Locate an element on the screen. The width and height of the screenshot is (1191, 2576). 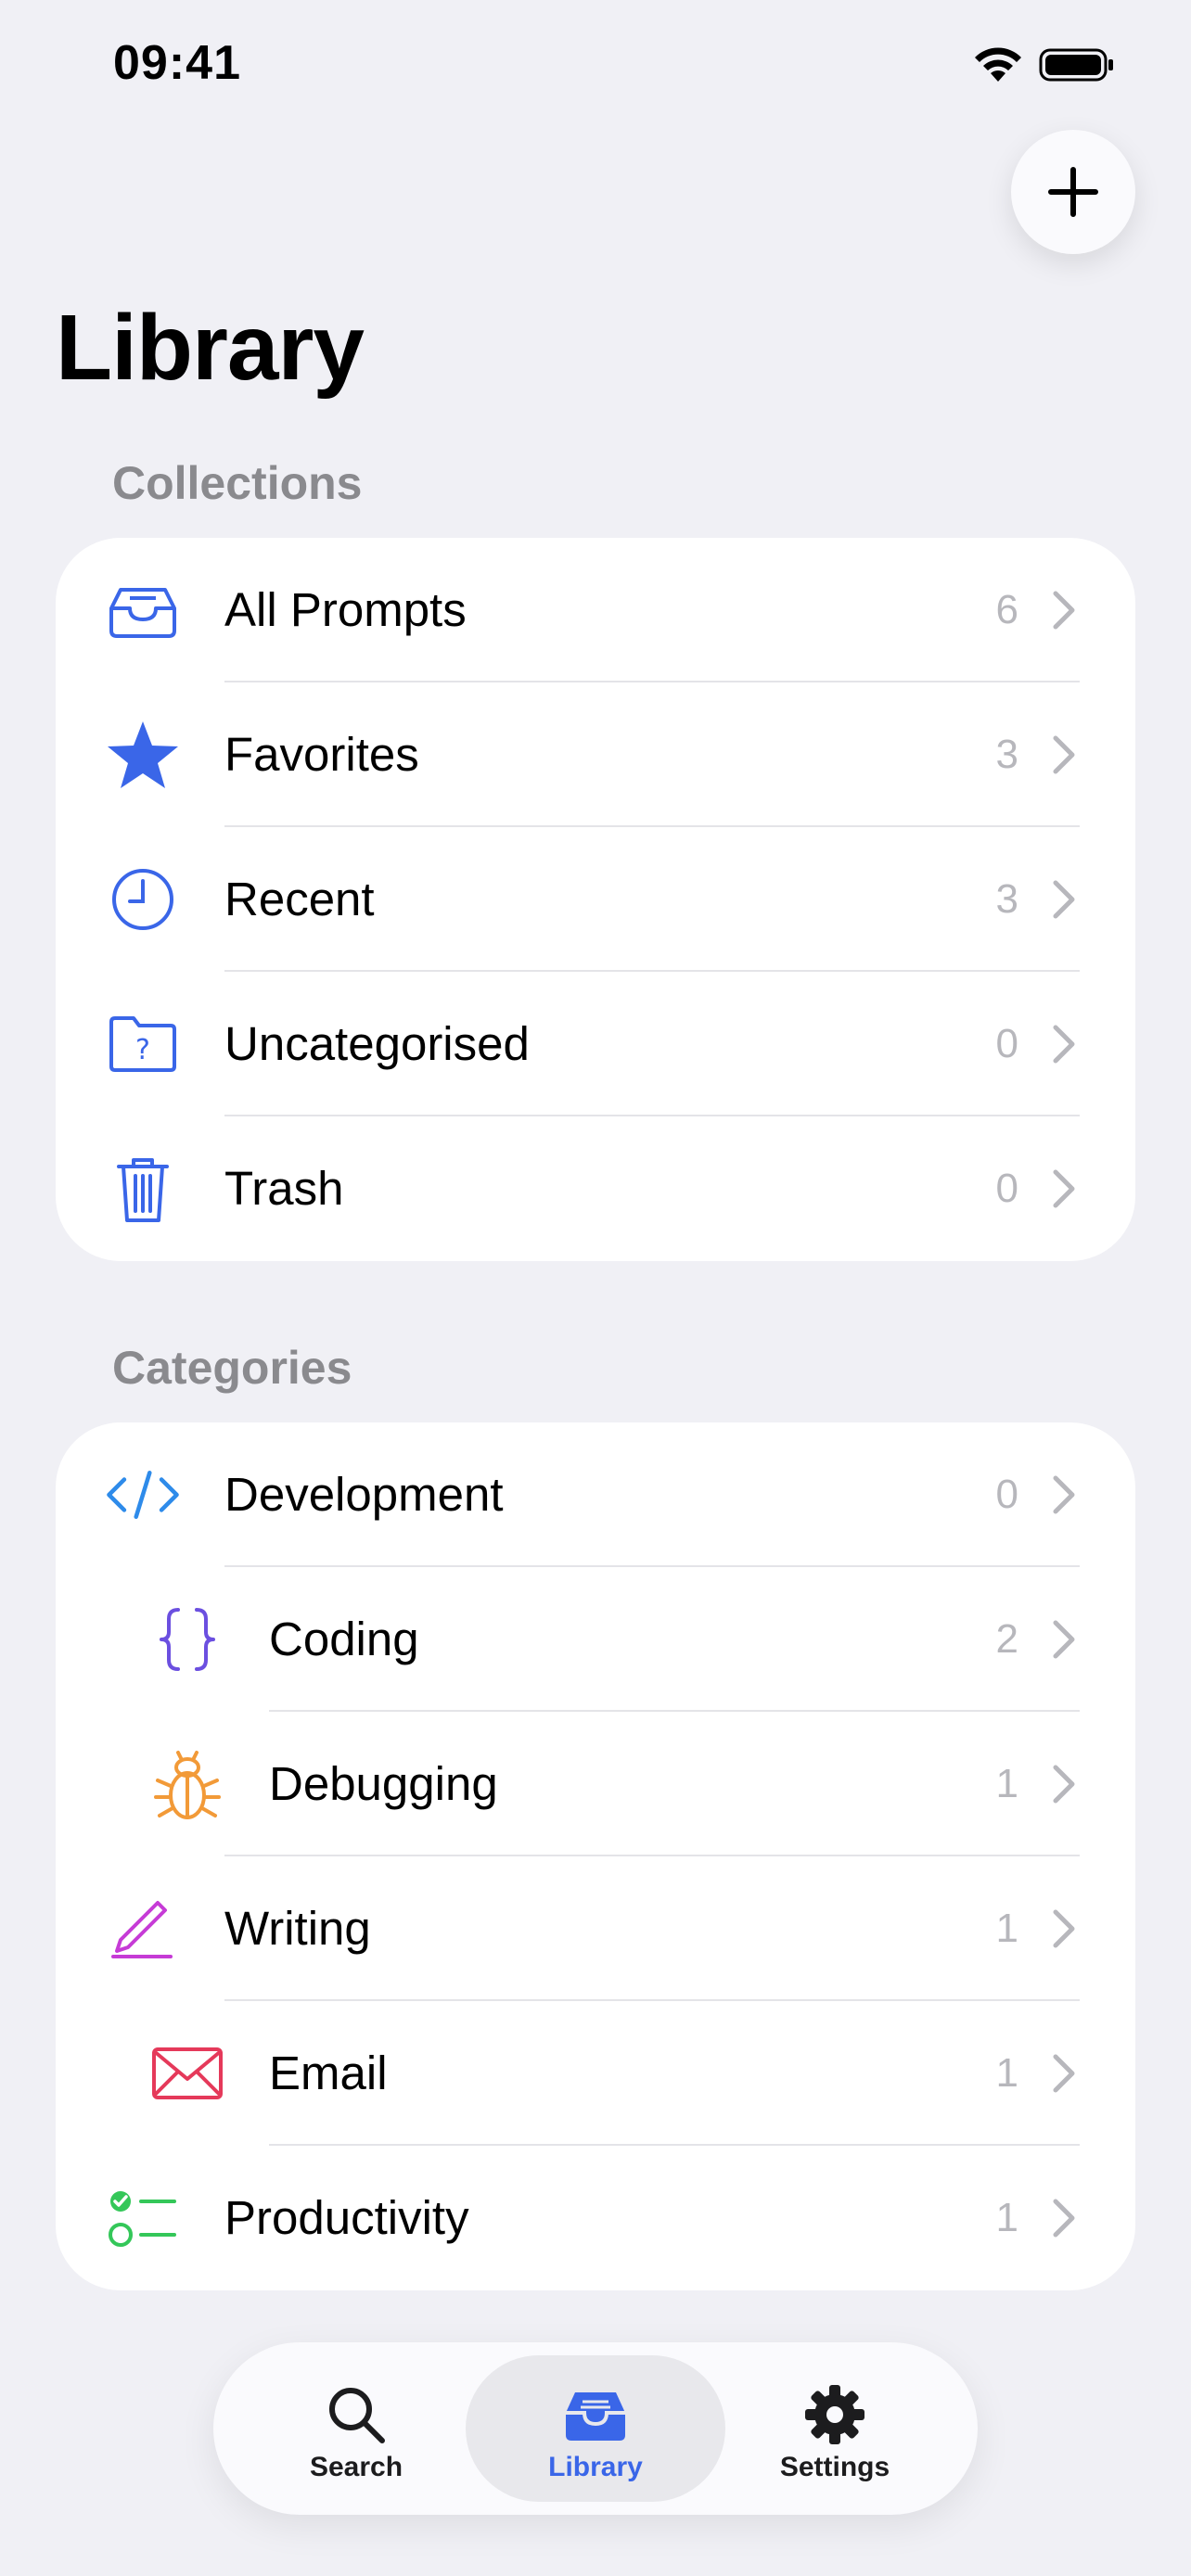
category-row-debugging: Debugging 1 is located at coordinates (595, 1784).